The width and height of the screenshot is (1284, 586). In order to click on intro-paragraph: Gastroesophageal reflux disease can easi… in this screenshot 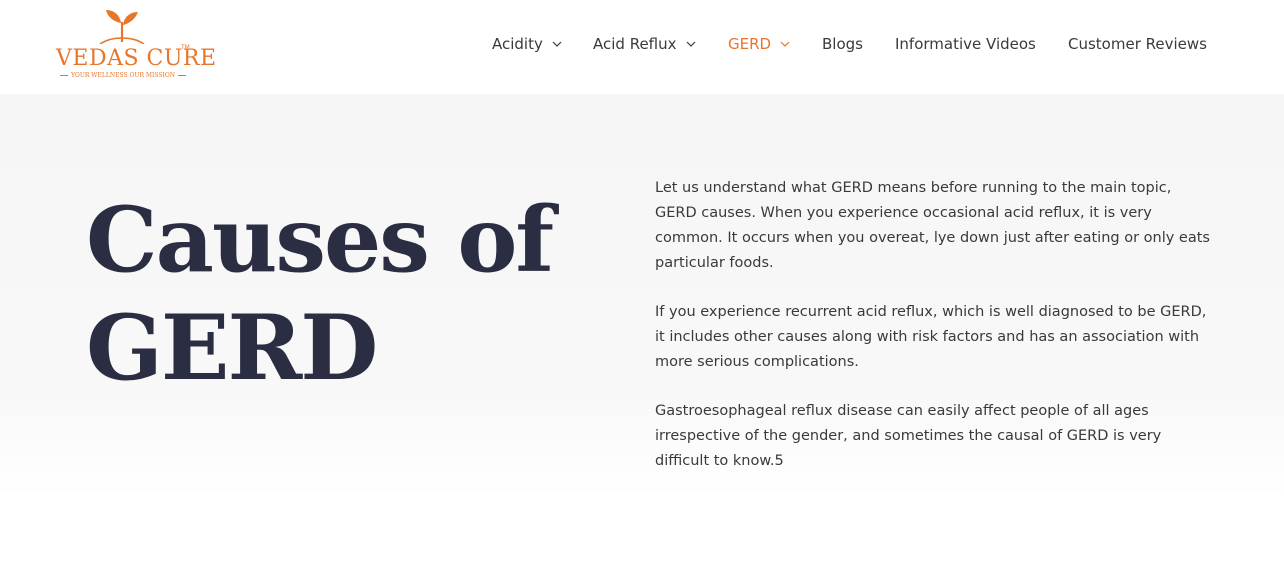, I will do `click(908, 436)`.